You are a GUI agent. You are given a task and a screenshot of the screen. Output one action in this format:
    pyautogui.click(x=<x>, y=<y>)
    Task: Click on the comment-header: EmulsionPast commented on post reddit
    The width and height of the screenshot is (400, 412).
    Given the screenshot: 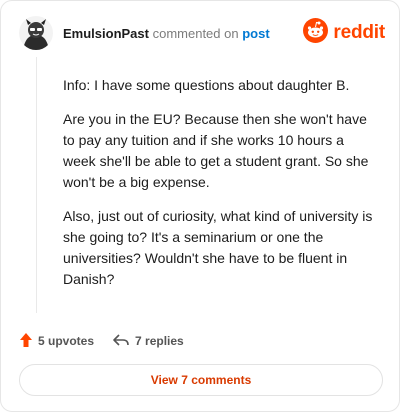 What is the action you would take?
    pyautogui.click(x=202, y=34)
    